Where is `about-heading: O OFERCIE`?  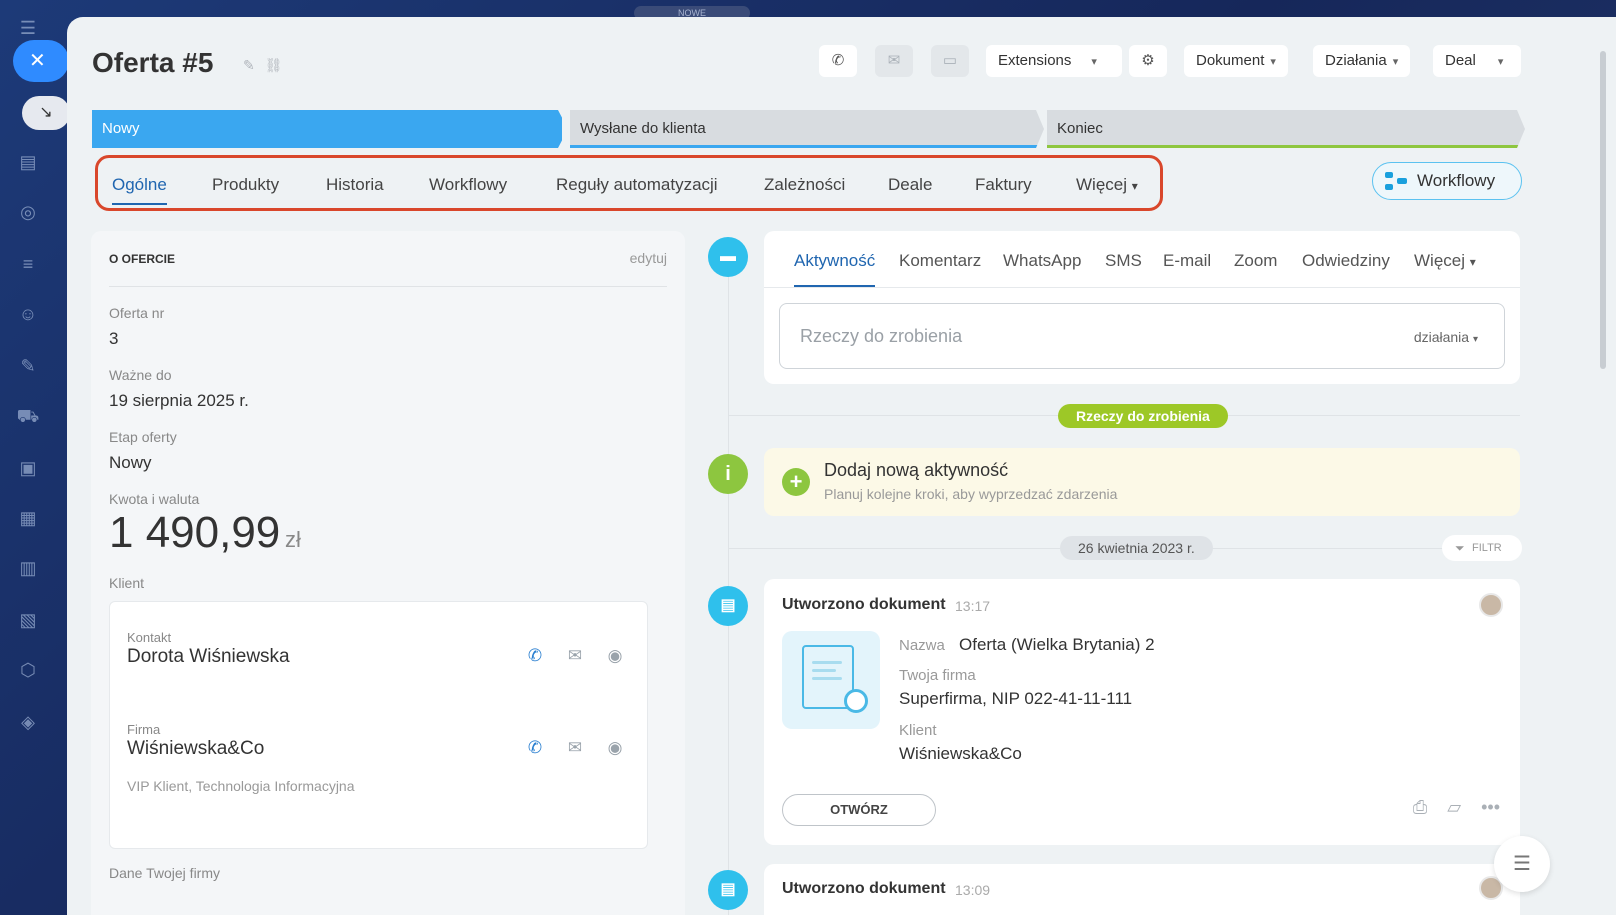
about-heading: O OFERCIE is located at coordinates (142, 259).